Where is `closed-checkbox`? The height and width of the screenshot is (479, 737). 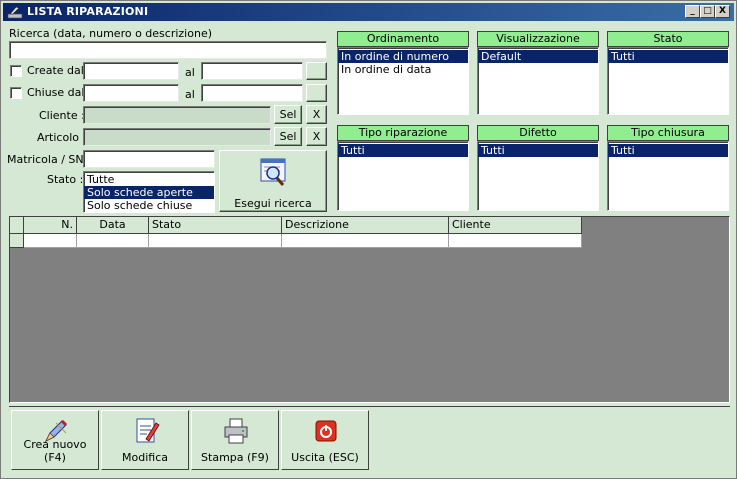
closed-checkbox is located at coordinates (16, 93).